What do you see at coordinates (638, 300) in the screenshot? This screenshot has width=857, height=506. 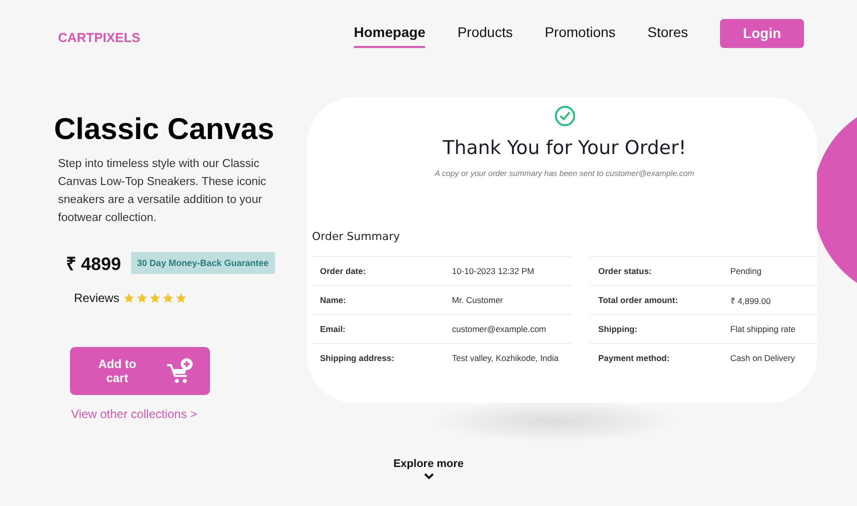 I see `field-label: Total order amount:` at bounding box center [638, 300].